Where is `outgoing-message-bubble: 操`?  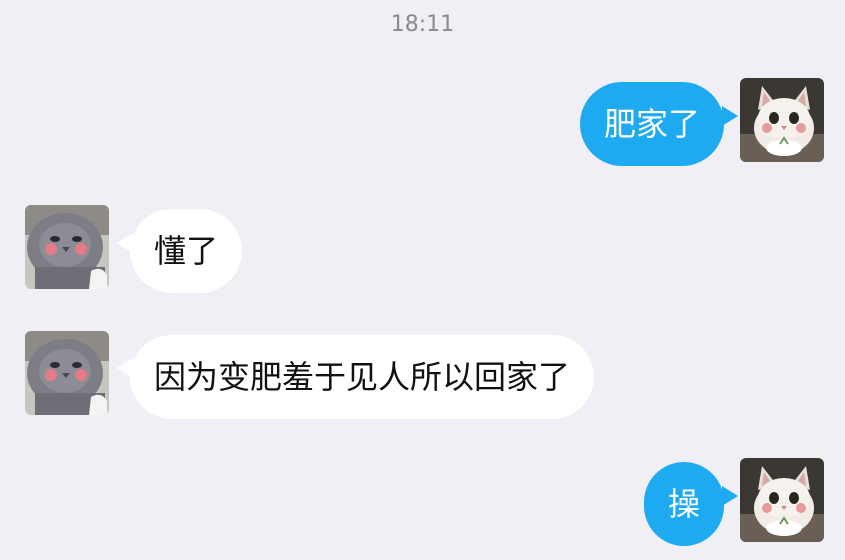
outgoing-message-bubble: 操 is located at coordinates (683, 504).